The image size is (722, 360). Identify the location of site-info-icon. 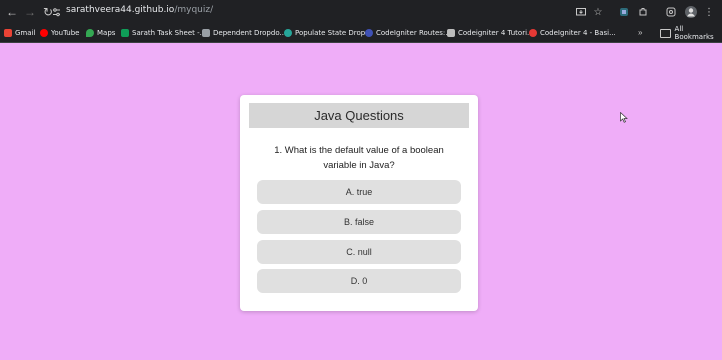
(56, 12).